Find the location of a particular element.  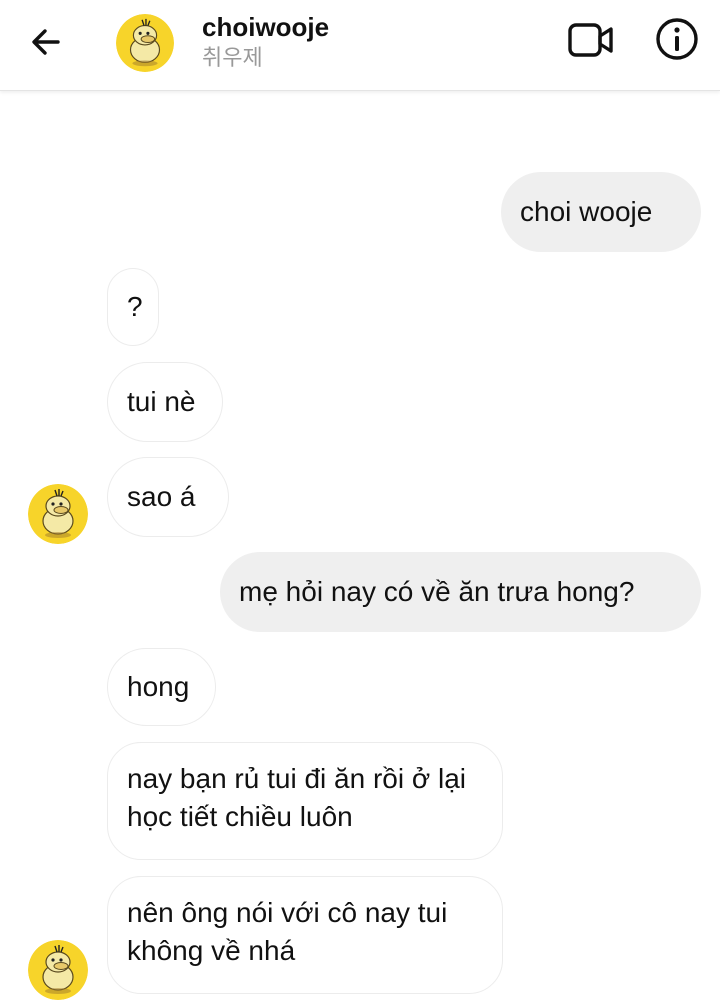

video-camera-icon is located at coordinates (591, 42).